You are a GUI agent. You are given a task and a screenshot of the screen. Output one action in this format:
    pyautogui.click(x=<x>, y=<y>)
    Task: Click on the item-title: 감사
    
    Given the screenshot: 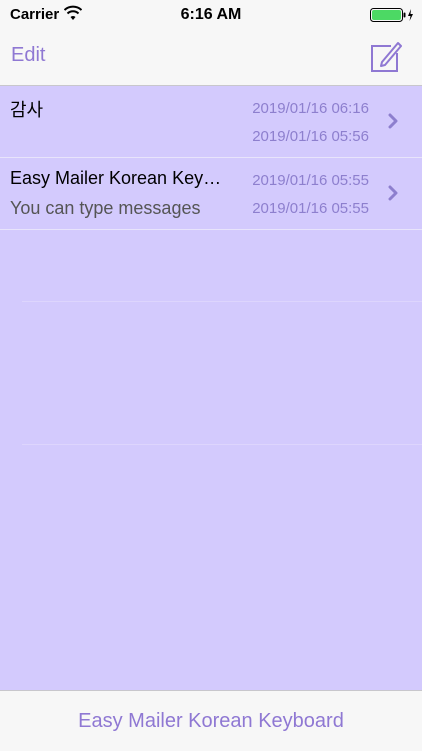 What is the action you would take?
    pyautogui.click(x=27, y=110)
    